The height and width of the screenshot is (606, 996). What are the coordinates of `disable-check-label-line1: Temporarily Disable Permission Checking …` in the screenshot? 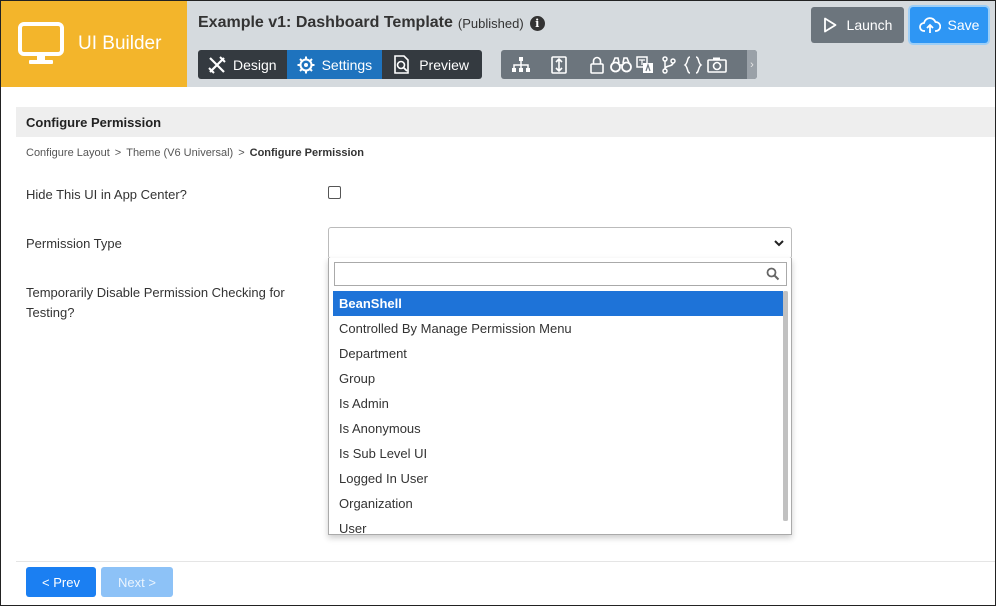 It's located at (155, 292).